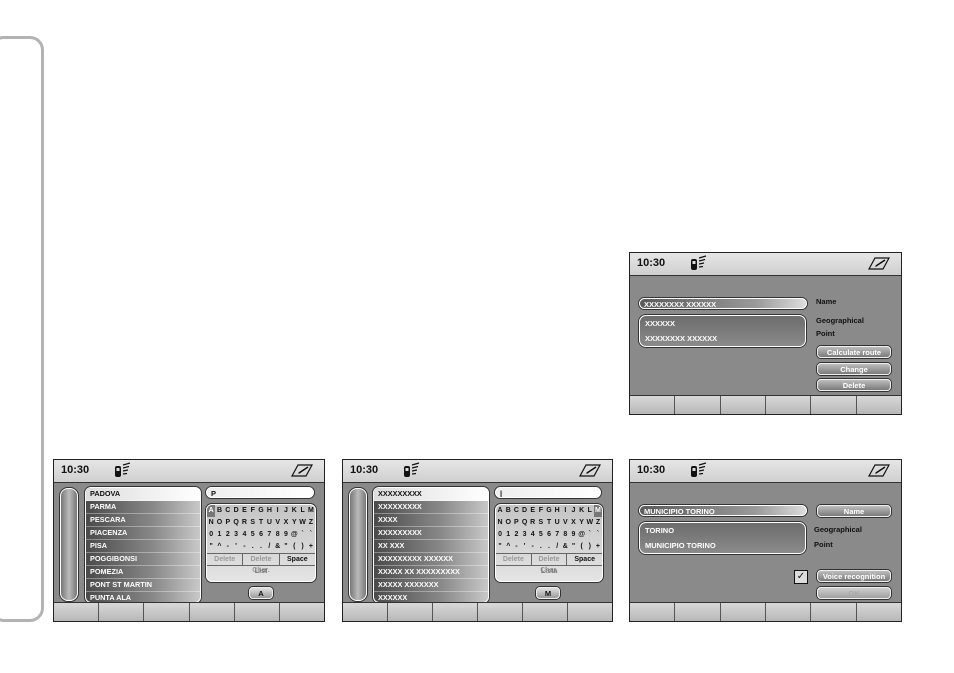 This screenshot has height=673, width=954. I want to click on ok-button: OK, so click(854, 593).